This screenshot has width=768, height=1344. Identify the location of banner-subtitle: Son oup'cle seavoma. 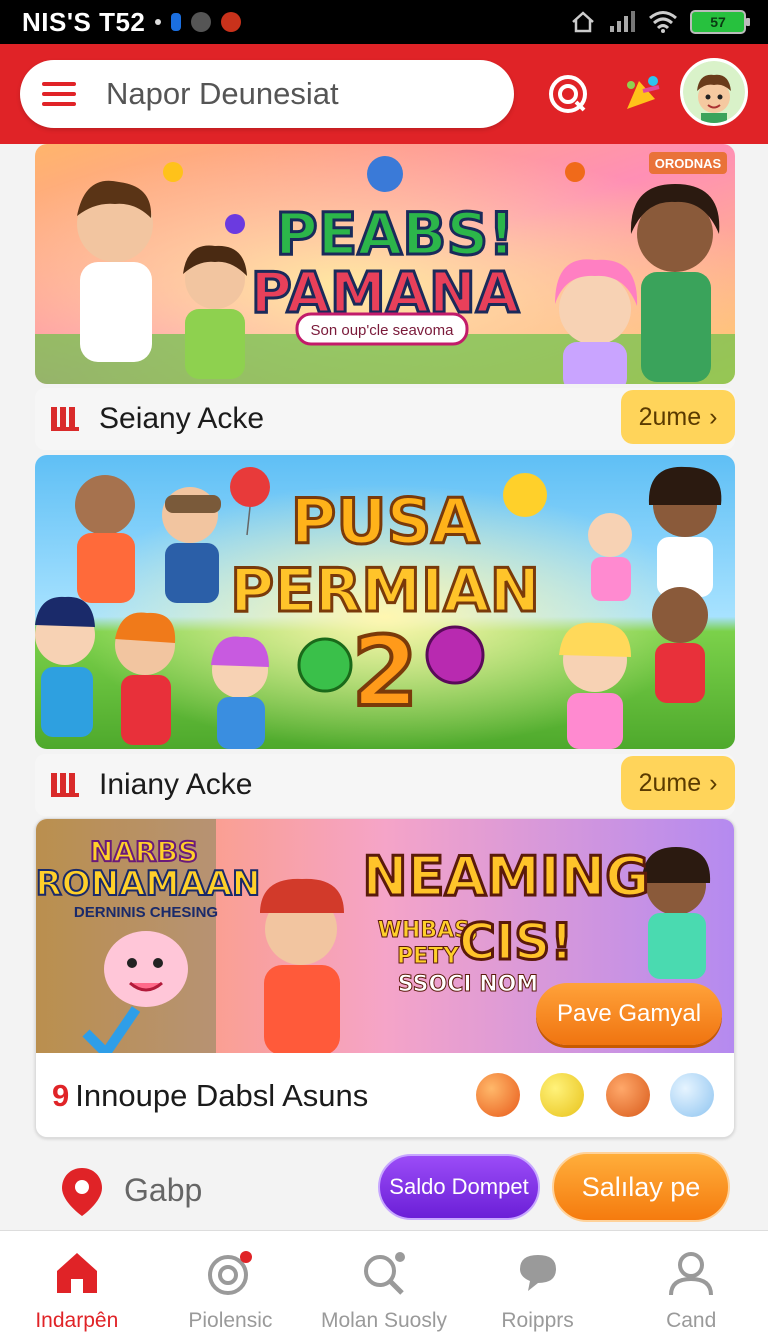
(383, 330).